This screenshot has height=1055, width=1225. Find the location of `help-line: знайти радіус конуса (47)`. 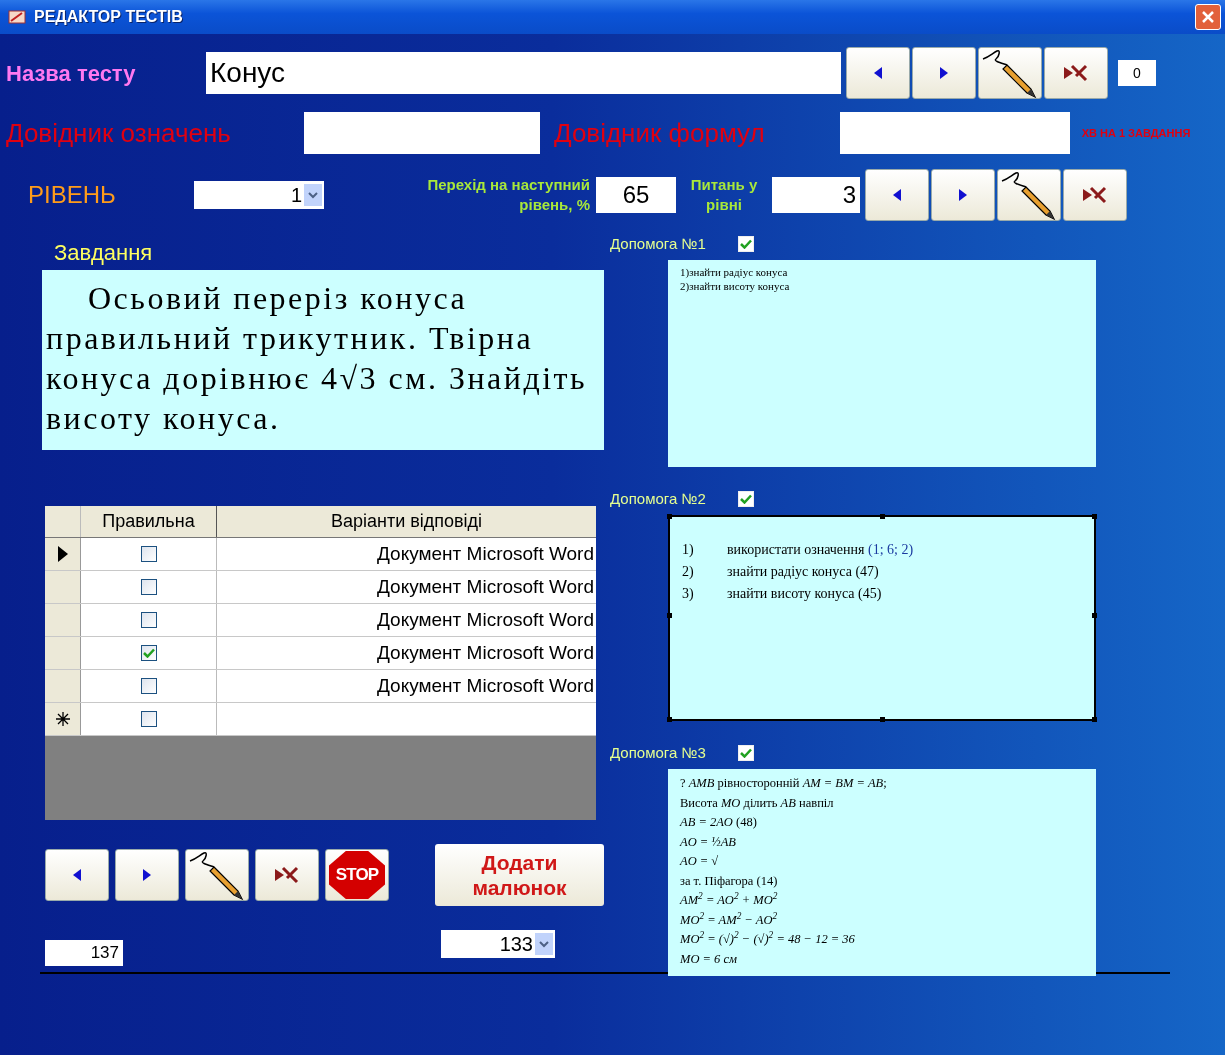

help-line: знайти радіус конуса (47) is located at coordinates (803, 572).